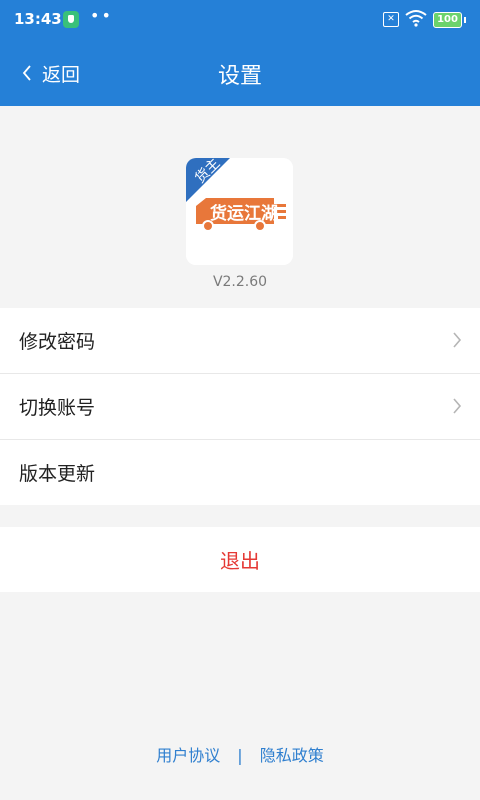 Image resolution: width=480 pixels, height=800 pixels. Describe the element at coordinates (244, 213) in the screenshot. I see `logo-brand-text: 货运江湖` at that location.